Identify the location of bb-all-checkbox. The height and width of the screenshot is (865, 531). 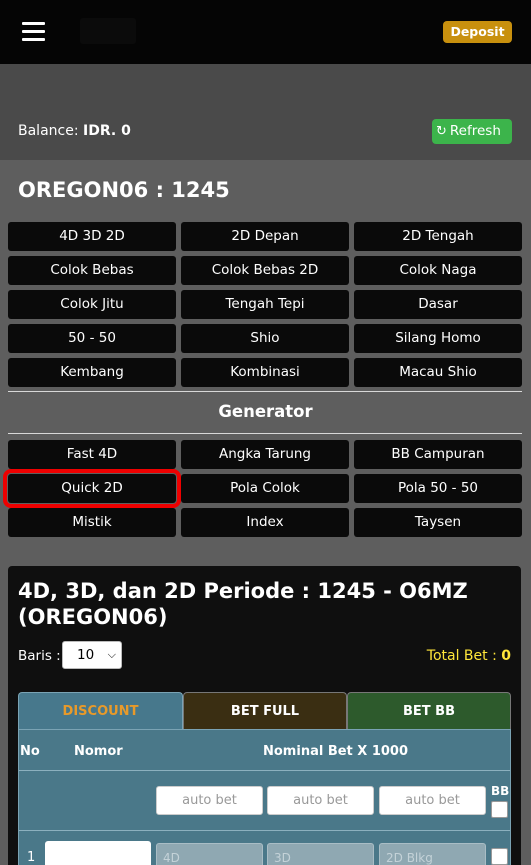
(499, 809).